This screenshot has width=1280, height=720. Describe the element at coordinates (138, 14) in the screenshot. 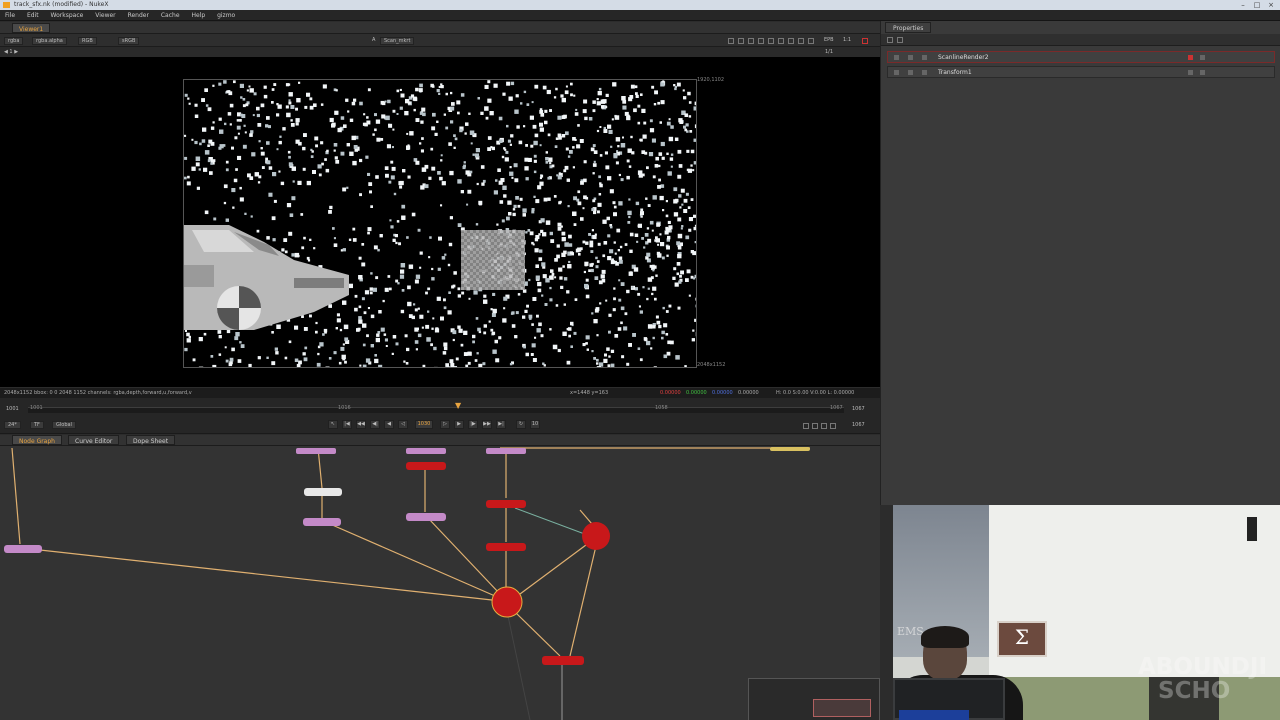

I see `menu-render: Render` at that location.